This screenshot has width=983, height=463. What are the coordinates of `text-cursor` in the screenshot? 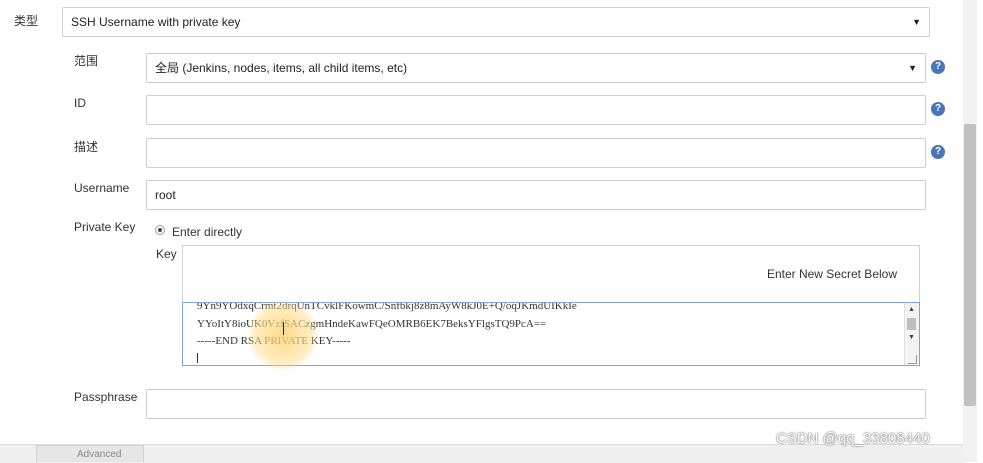 It's located at (197, 358).